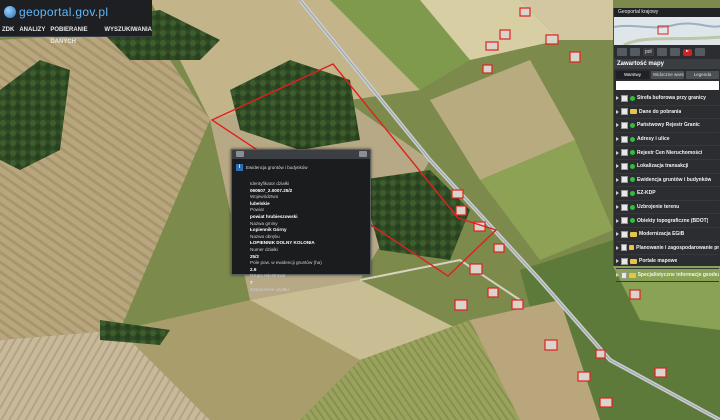 Image resolution: width=720 pixels, height=420 pixels. Describe the element at coordinates (673, 220) in the screenshot. I see `layer-label: Obiekty topograficzne (BDOT)` at that location.